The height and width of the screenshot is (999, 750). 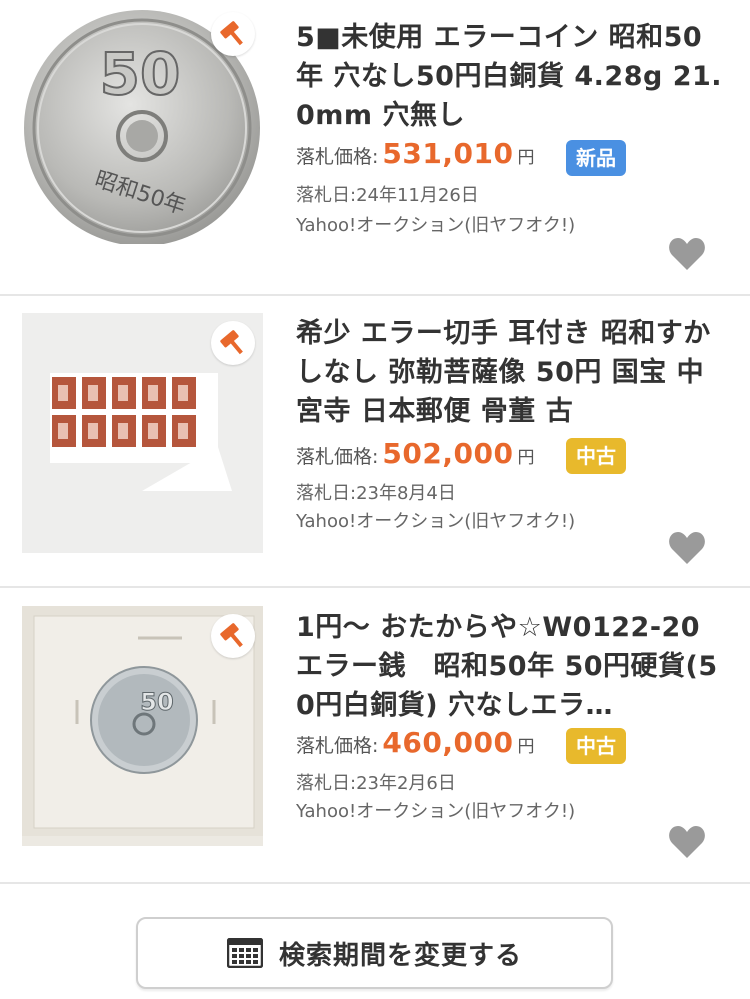 I want to click on change-search-period-button: 検索期間を変更する, so click(x=374, y=953).